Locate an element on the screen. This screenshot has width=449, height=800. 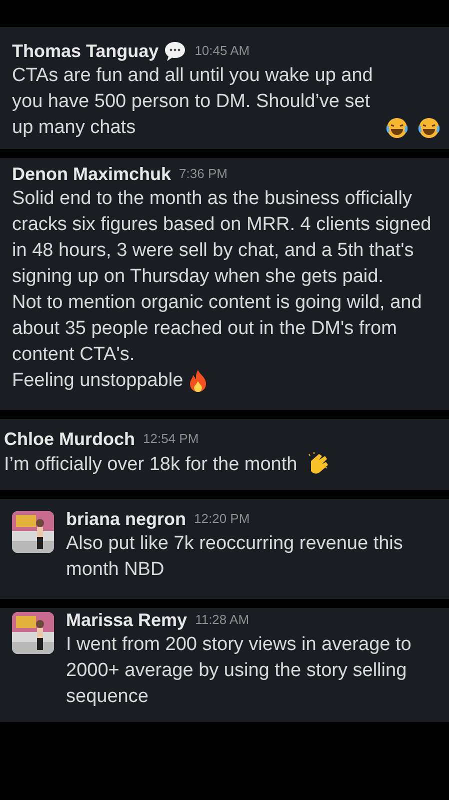
message-text: Also put like 7k reoccurring revenue this month NBD is located at coordinates (235, 557).